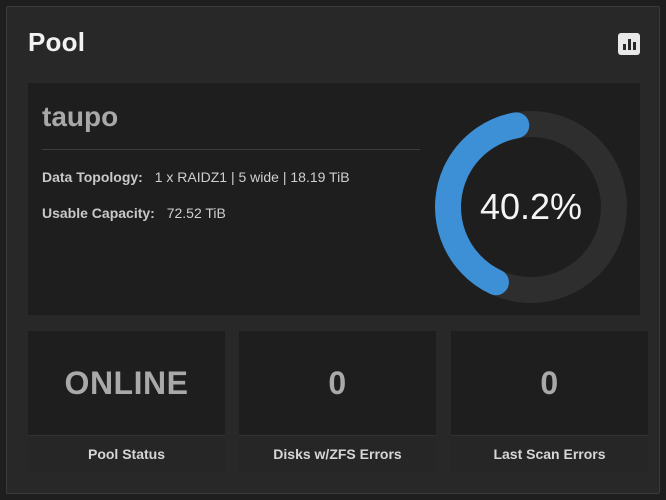 The height and width of the screenshot is (500, 666). I want to click on last-scan-errors-value: 0, so click(549, 383).